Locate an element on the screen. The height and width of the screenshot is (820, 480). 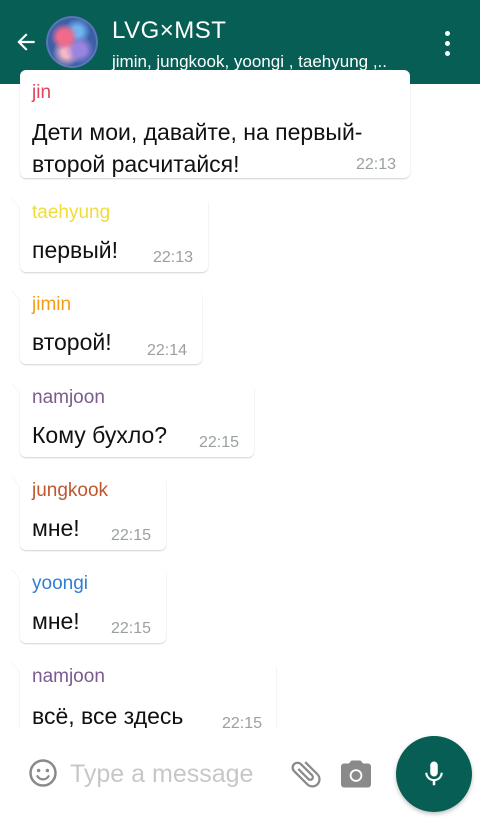
arrow-left-icon is located at coordinates (26, 42).